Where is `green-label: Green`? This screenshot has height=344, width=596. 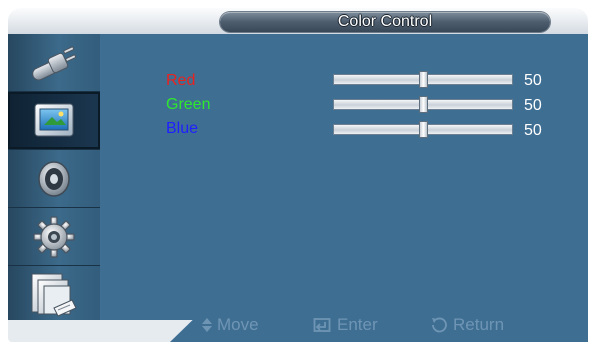
green-label: Green is located at coordinates (188, 104).